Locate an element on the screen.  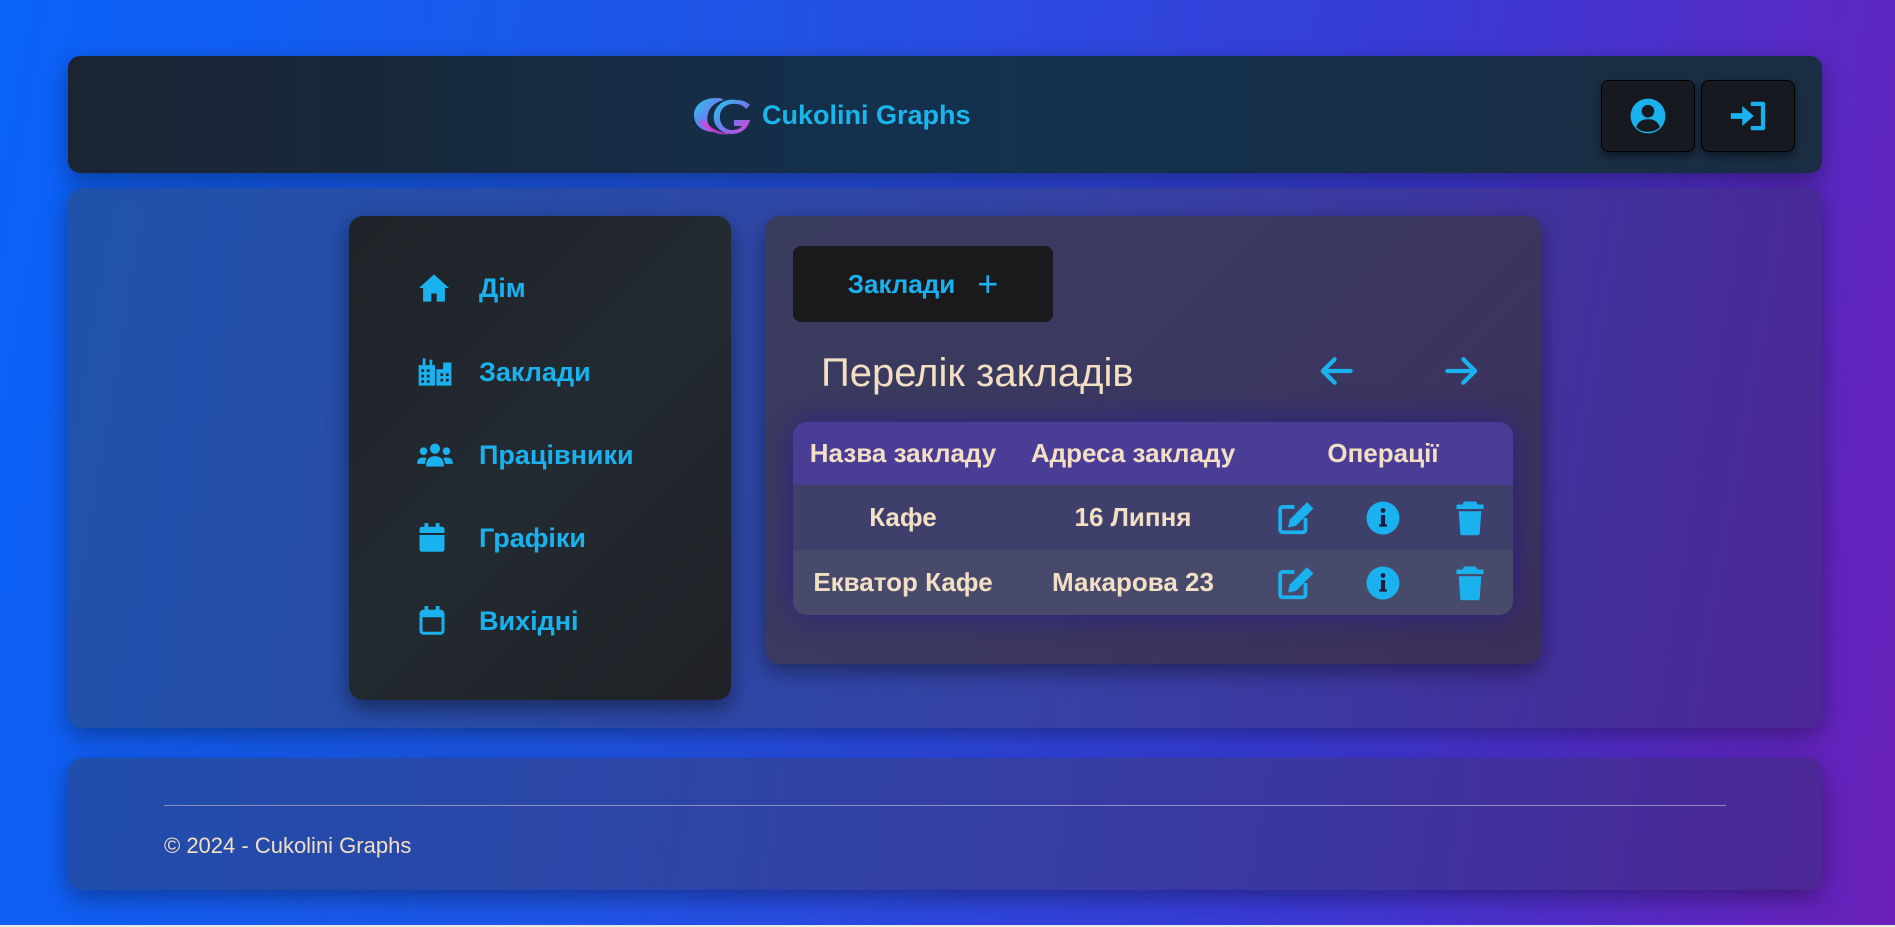
add-place-button: Заклади + is located at coordinates (923, 284).